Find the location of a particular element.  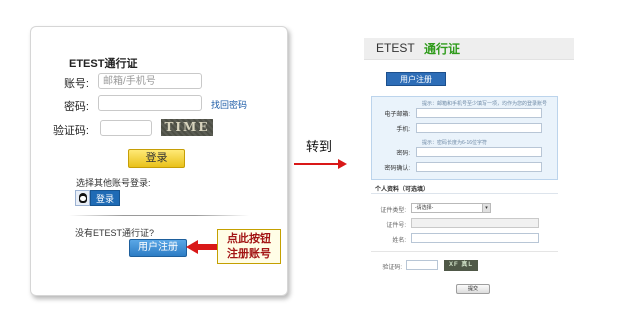

register-button: 用户注册 is located at coordinates (158, 248).